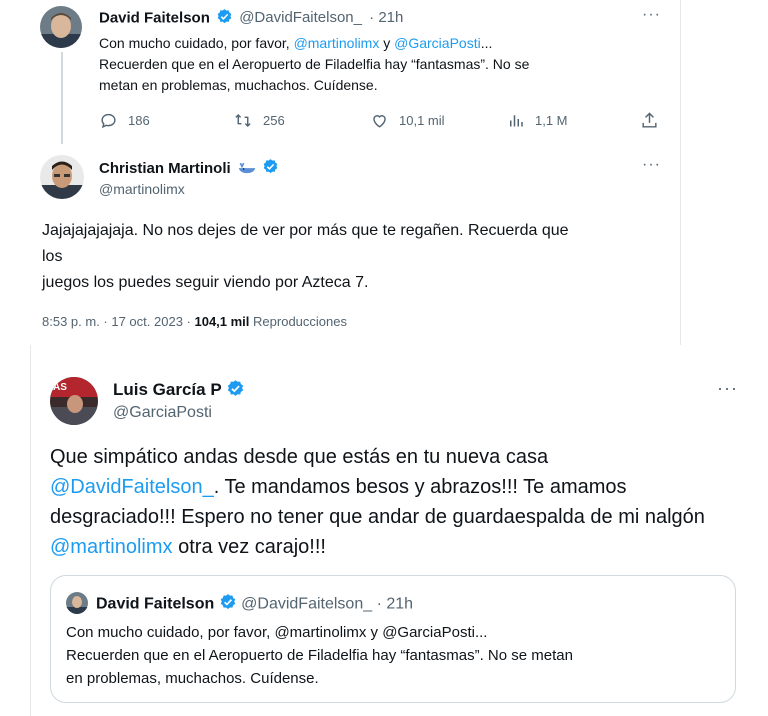 This screenshot has height=716, width=768. Describe the element at coordinates (300, 17) in the screenshot. I see `tweet1-handle: @DavidFaitelson_` at that location.